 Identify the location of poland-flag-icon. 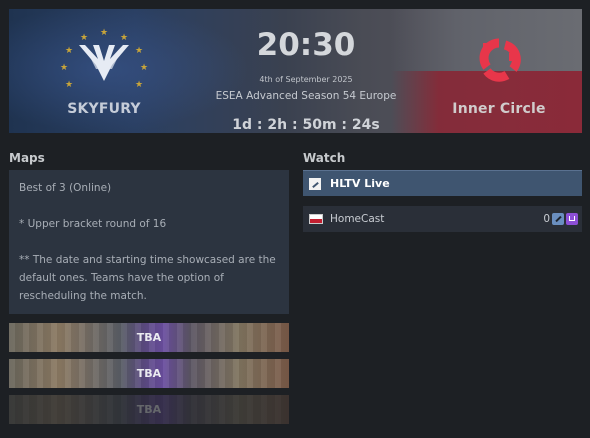
(316, 219).